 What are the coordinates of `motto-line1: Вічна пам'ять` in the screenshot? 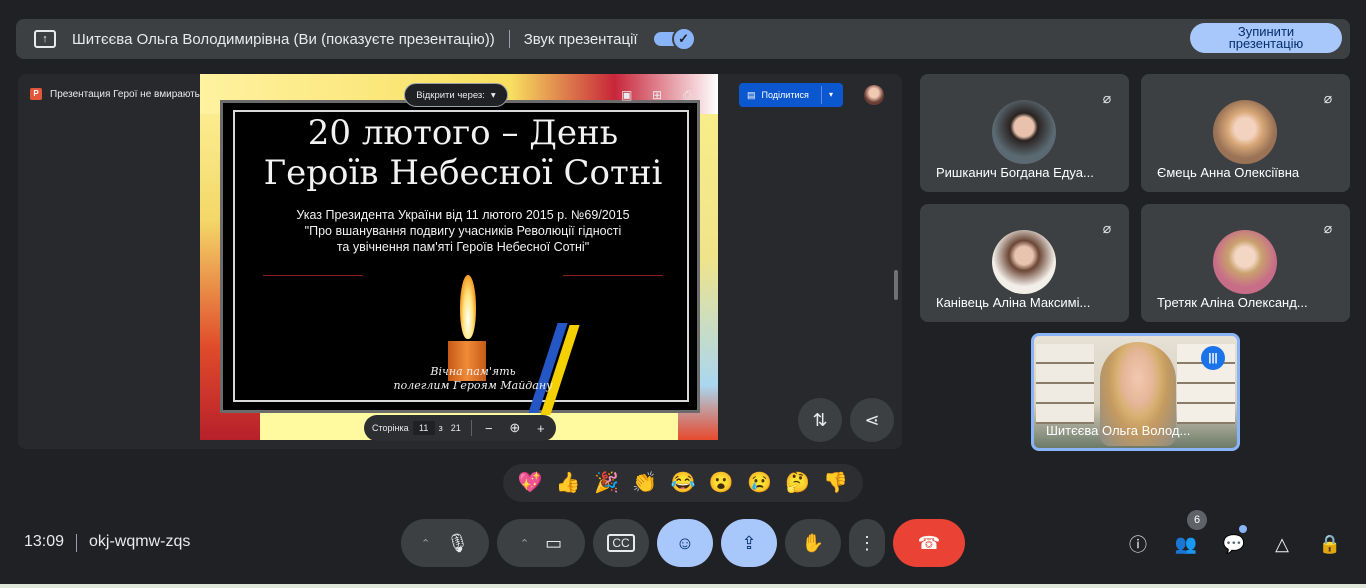 It's located at (473, 371).